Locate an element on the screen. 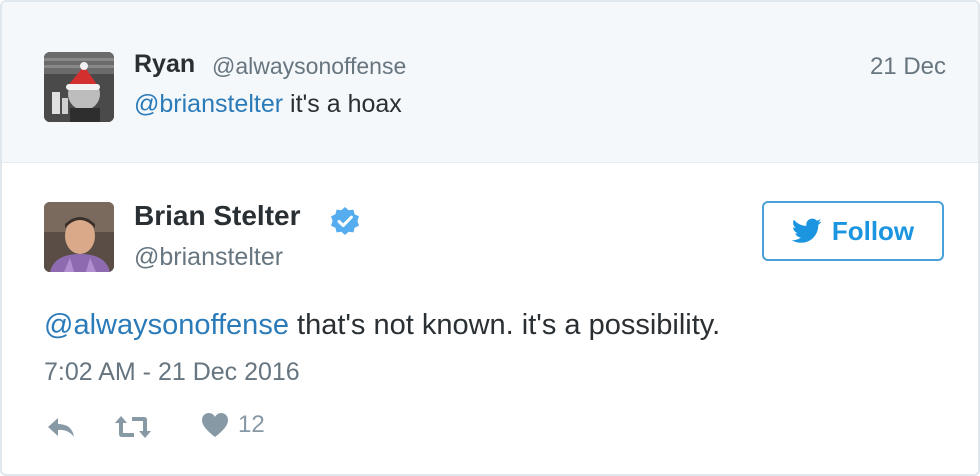 Image resolution: width=980 pixels, height=476 pixels. reply-button is located at coordinates (61, 427).